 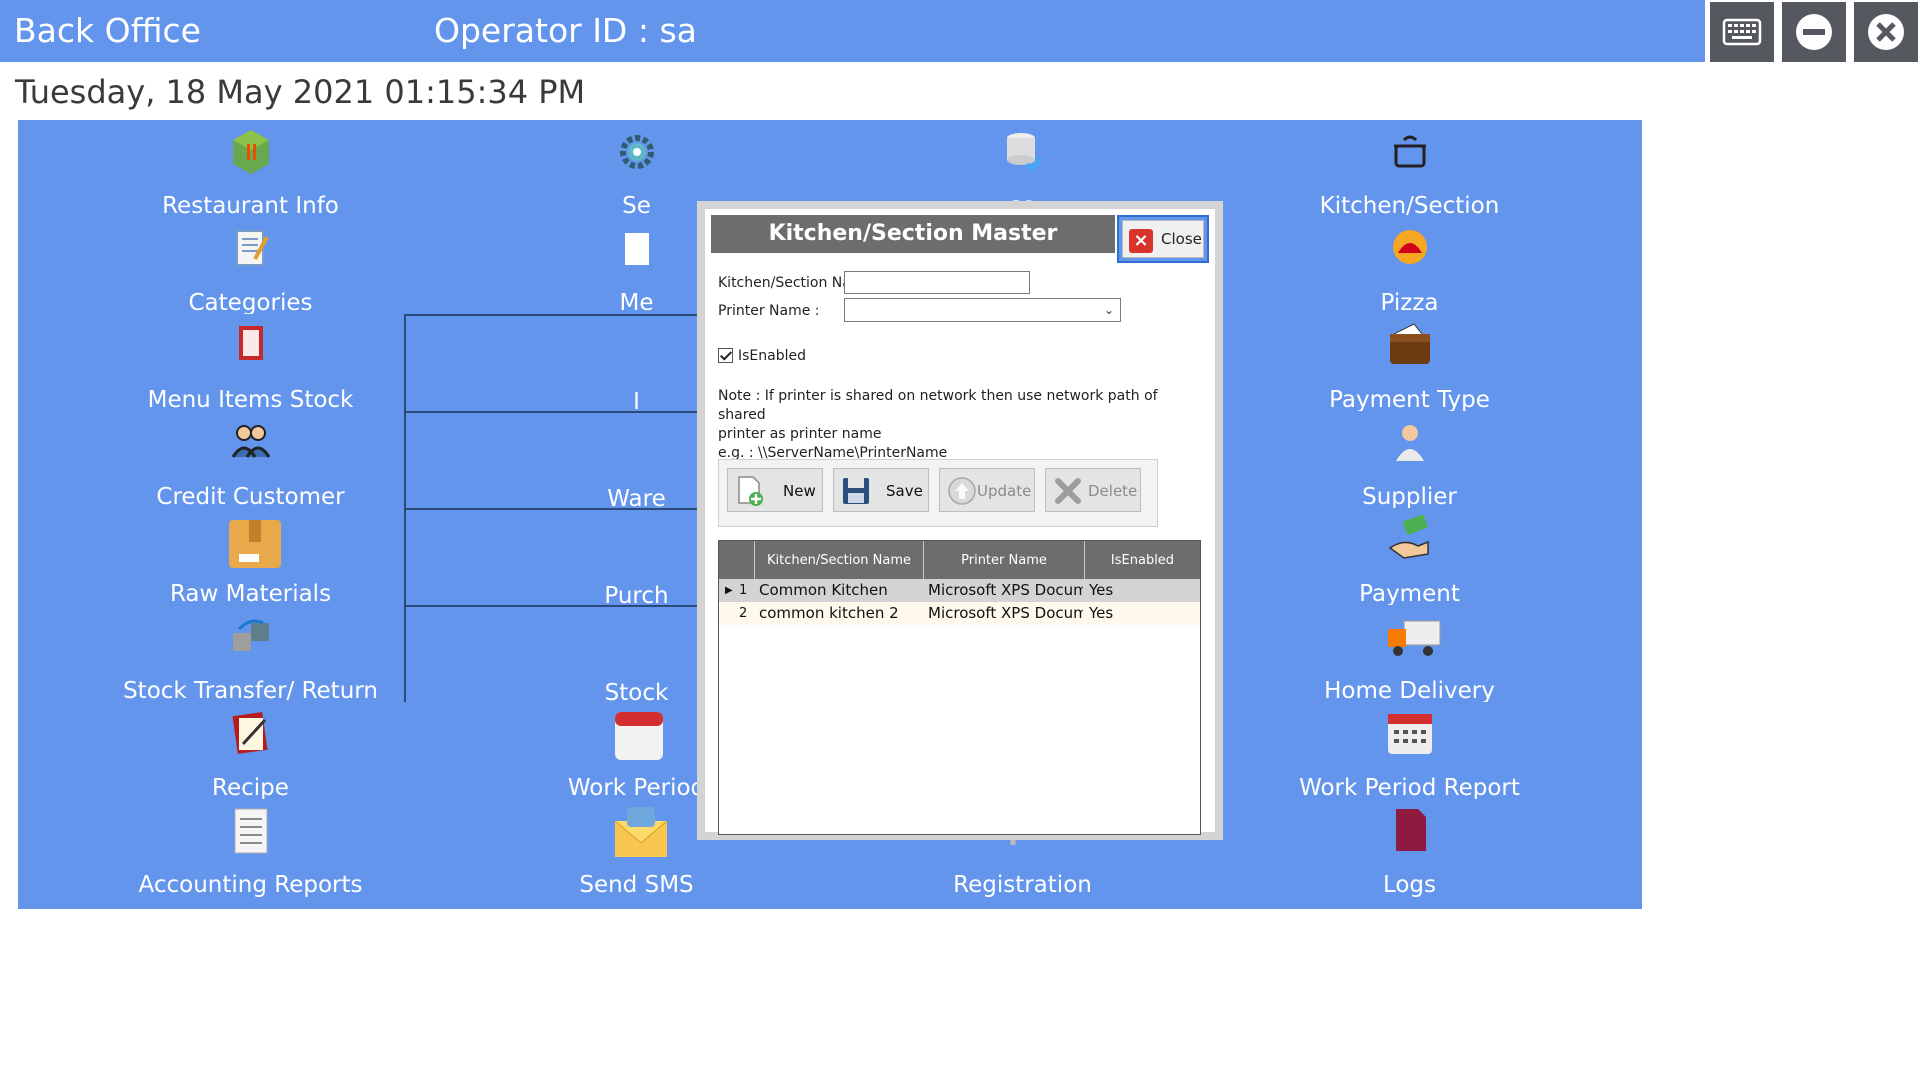 What do you see at coordinates (750, 491) in the screenshot?
I see `new-document-icon` at bounding box center [750, 491].